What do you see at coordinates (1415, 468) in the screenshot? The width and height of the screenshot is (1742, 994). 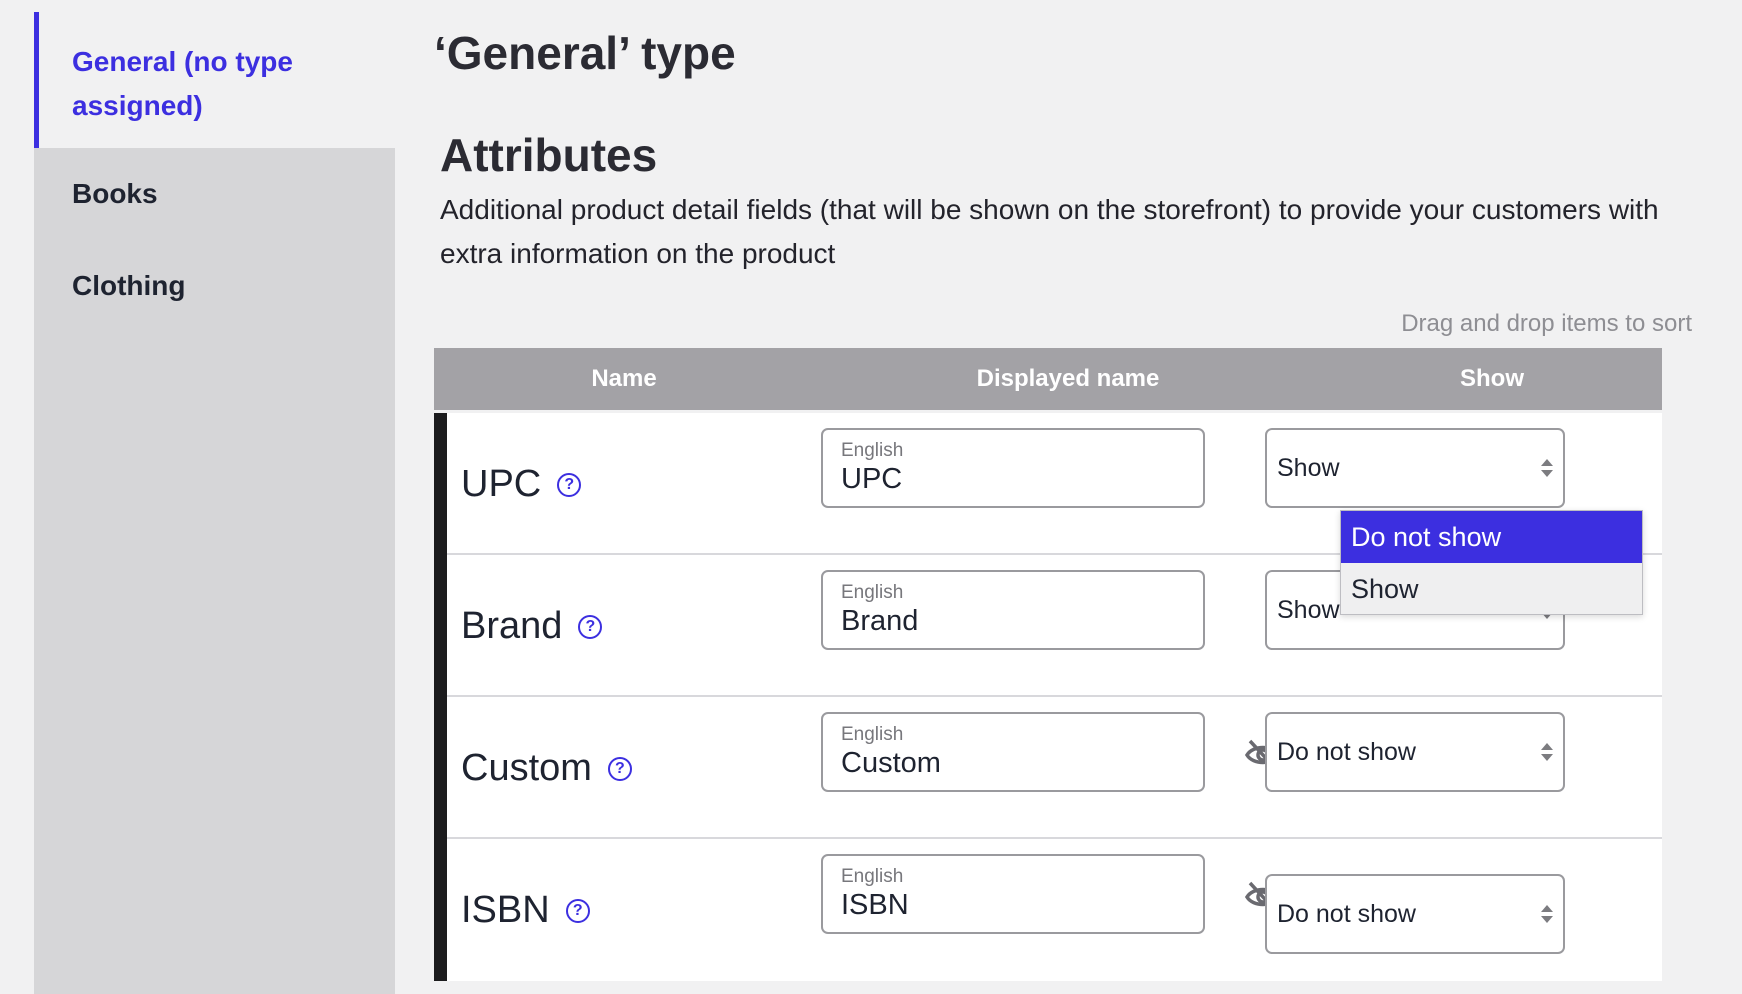 I see `show-select: Show` at bounding box center [1415, 468].